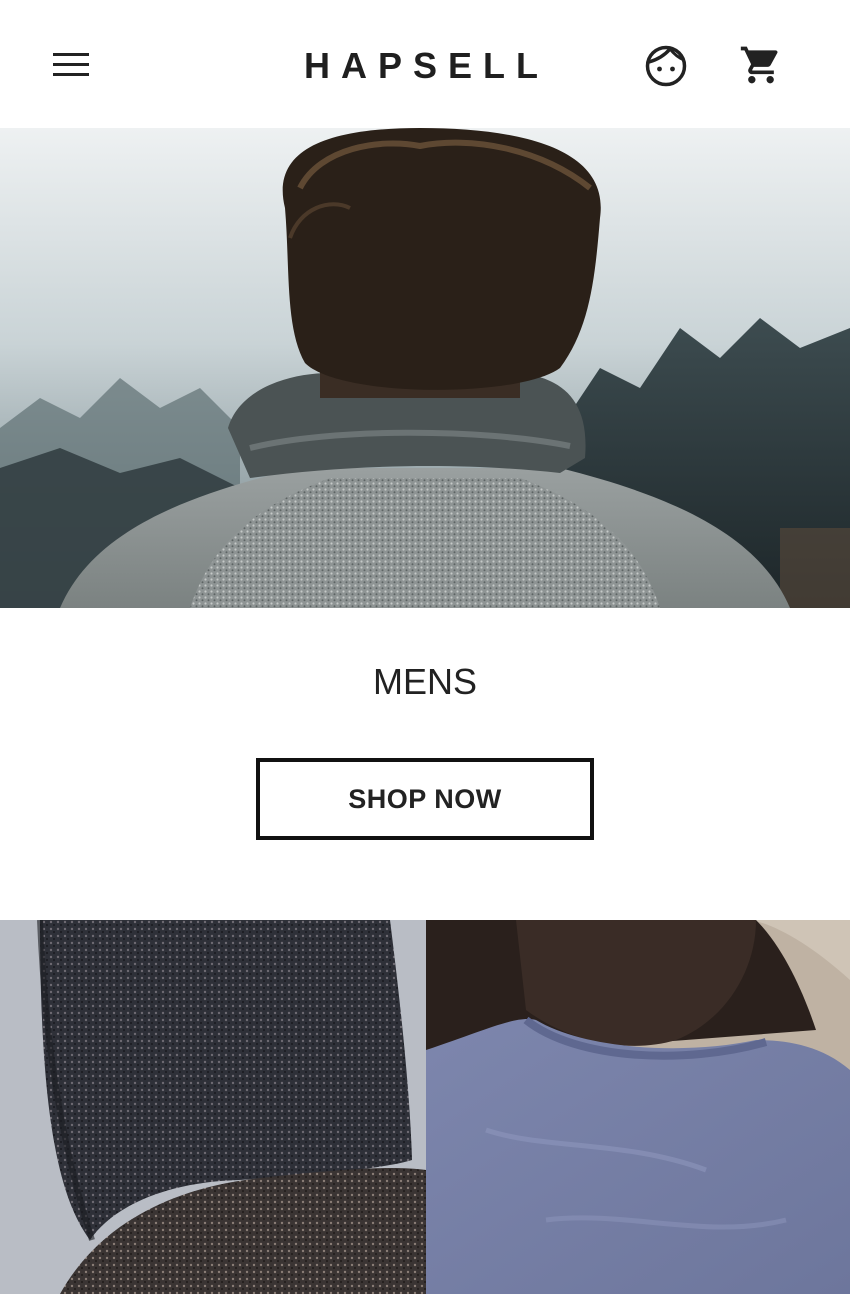 The width and height of the screenshot is (850, 1294). I want to click on shopping-cart-icon, so click(759, 65).